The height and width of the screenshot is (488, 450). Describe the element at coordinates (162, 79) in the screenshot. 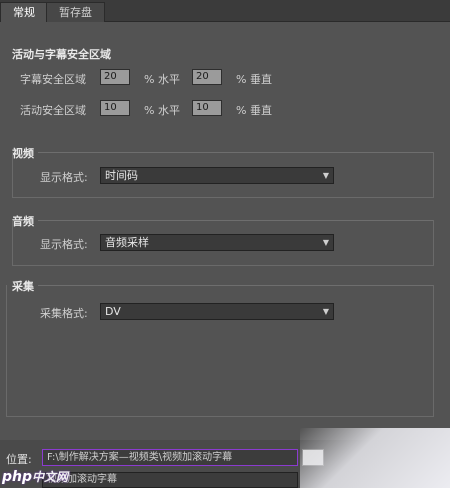

I see `title-safe-horizontal-unit: % 水平` at that location.